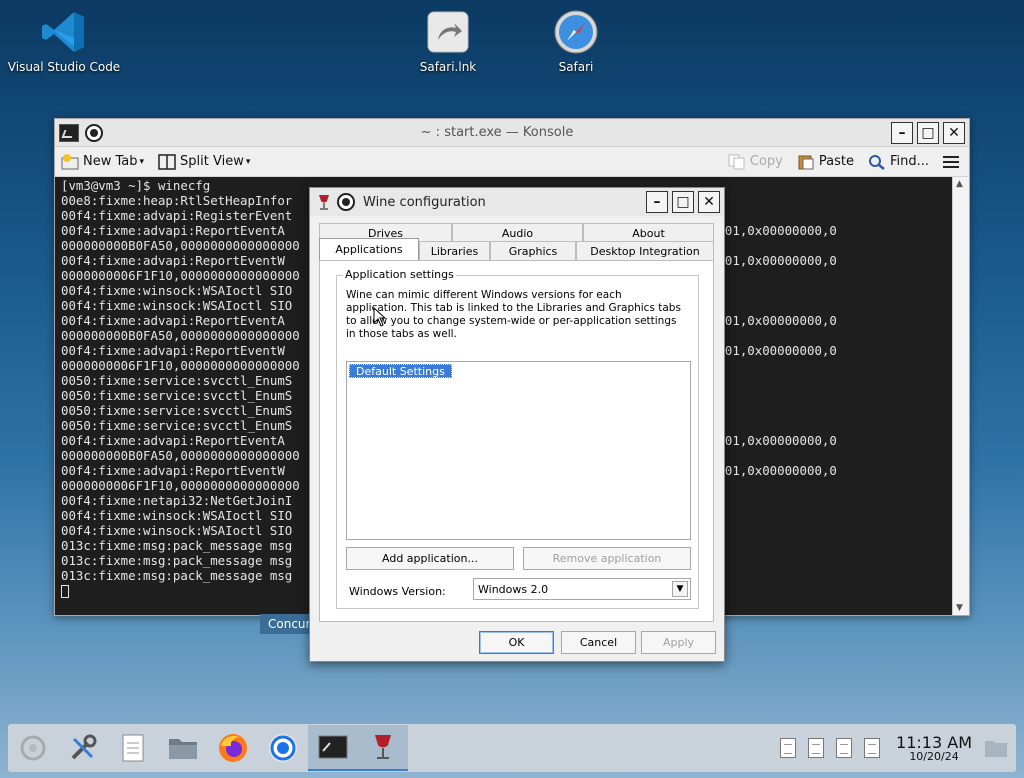 This screenshot has height=778, width=1024. Describe the element at coordinates (513, 589) in the screenshot. I see `windows-version-value: Windows 2.0` at that location.